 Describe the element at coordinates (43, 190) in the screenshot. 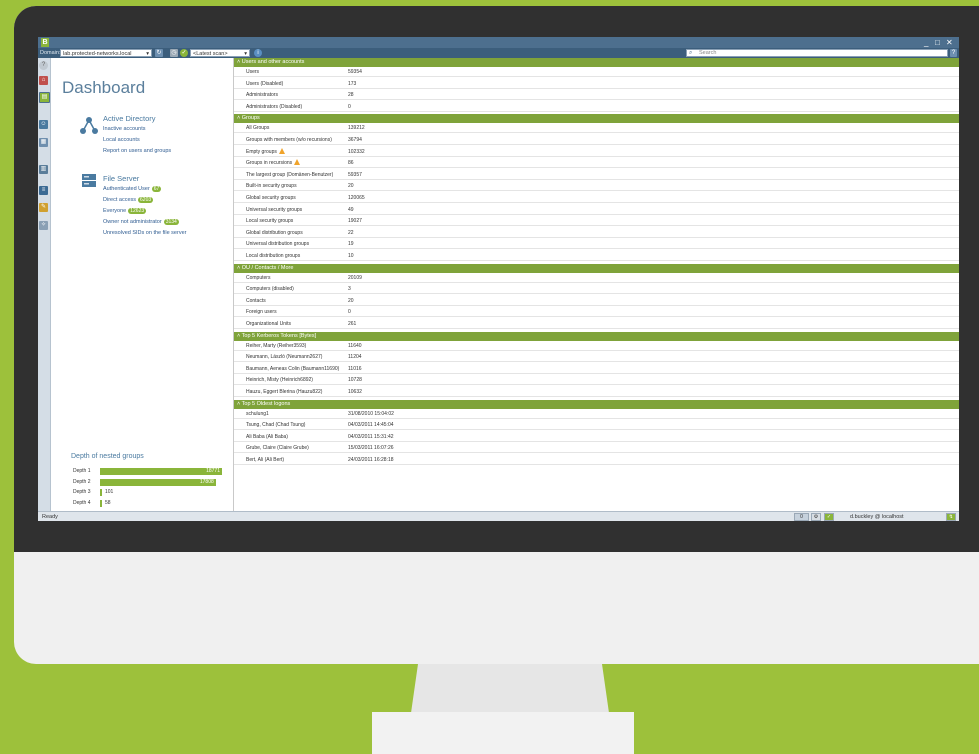

I see `documents-icon: ≡` at that location.